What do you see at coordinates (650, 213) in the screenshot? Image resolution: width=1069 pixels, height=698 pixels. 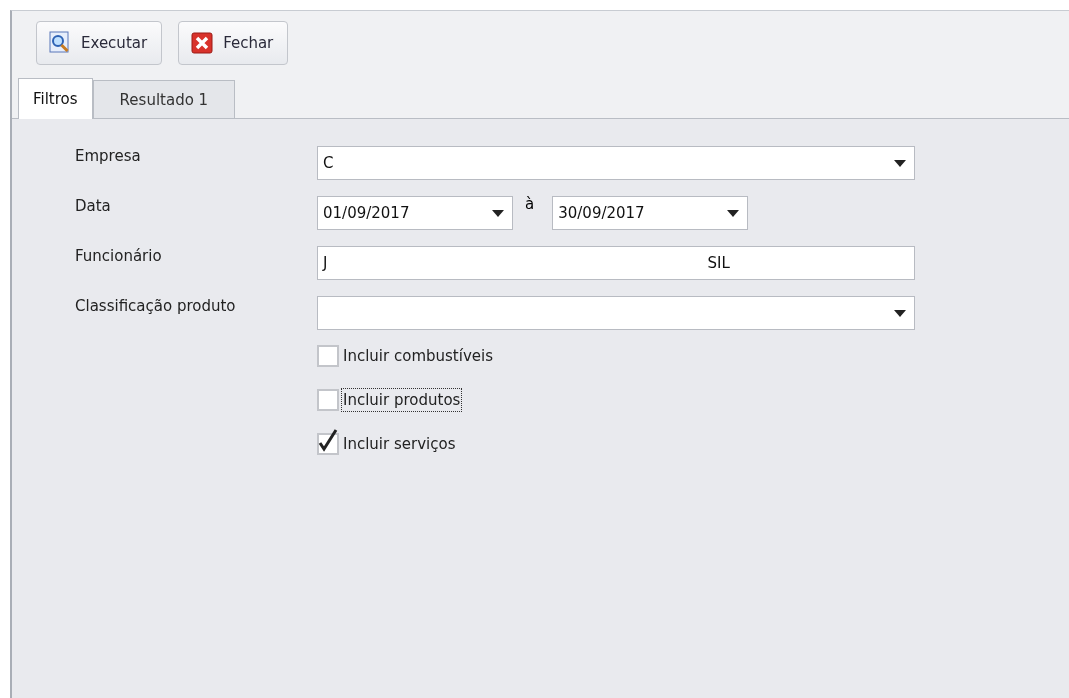 I see `date-field: 30/09/2017` at bounding box center [650, 213].